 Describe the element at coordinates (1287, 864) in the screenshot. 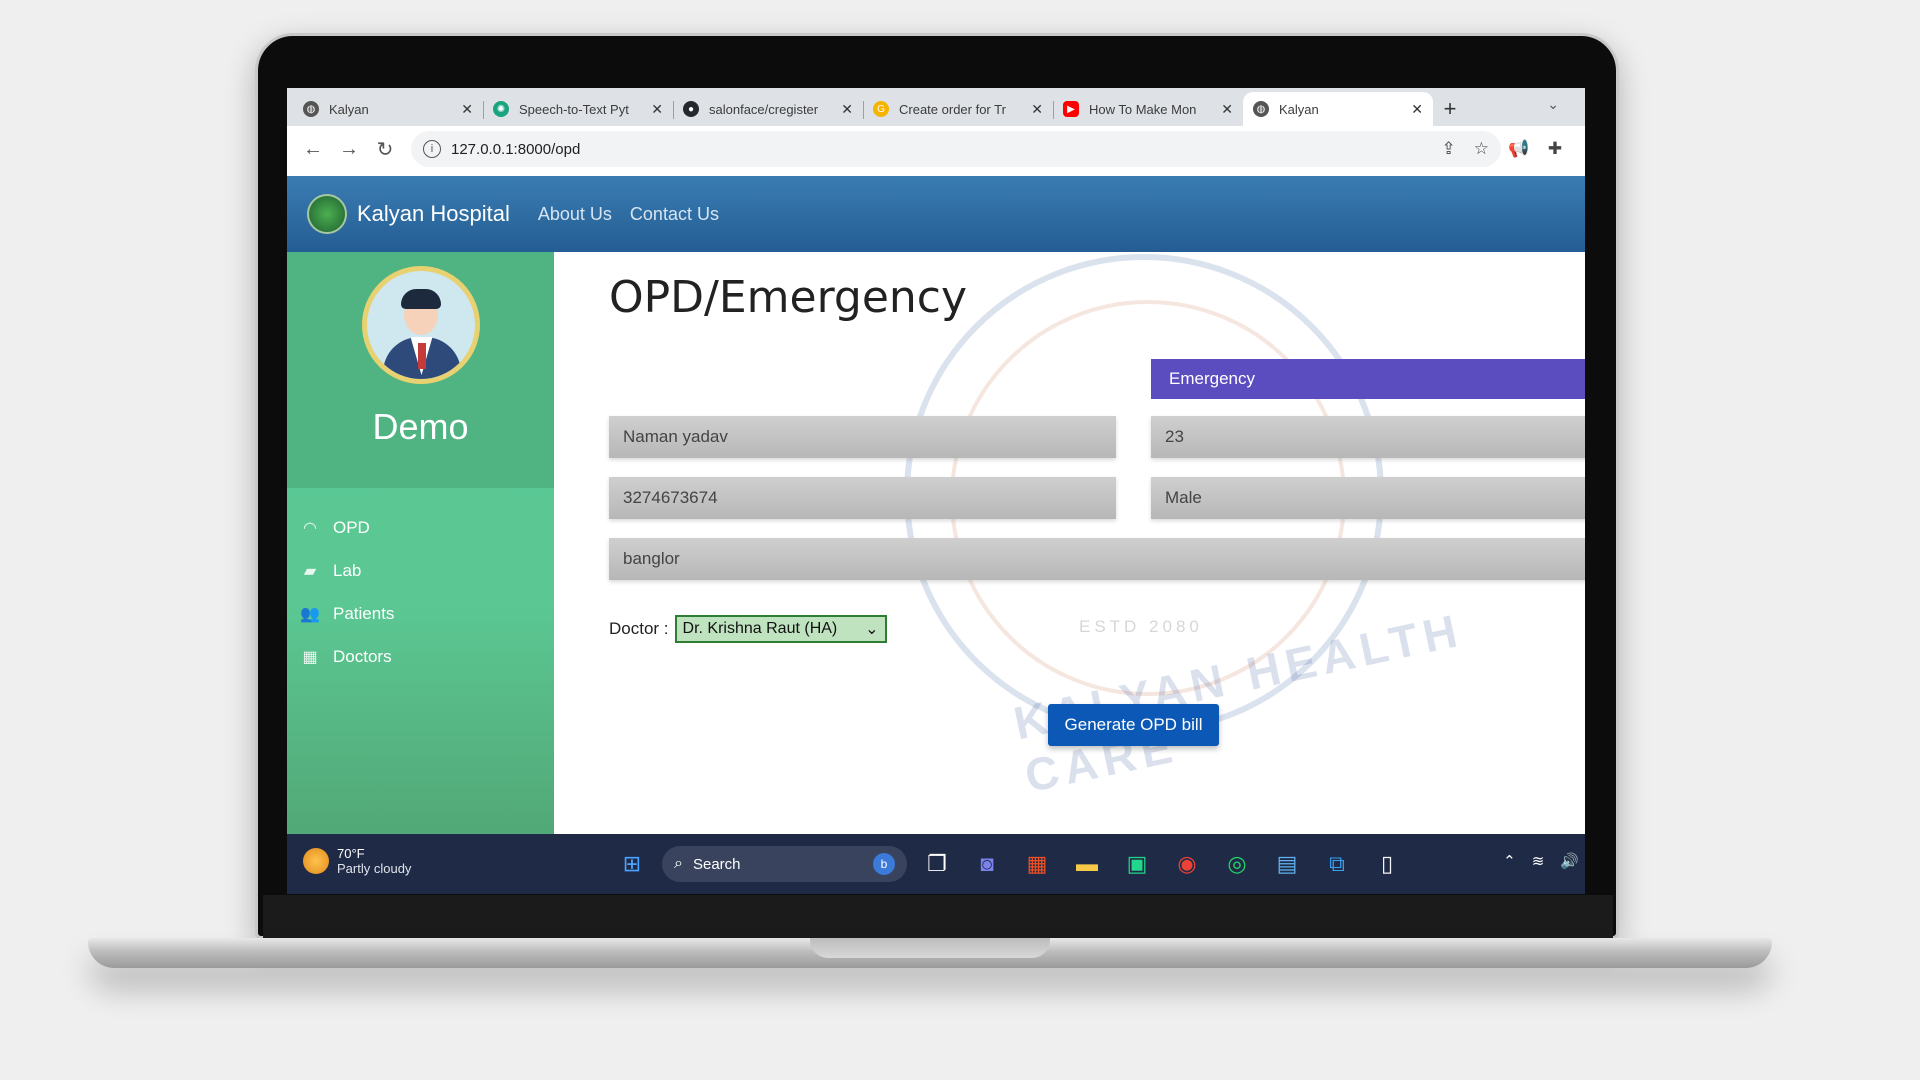

I see `notepad-icon: ▤` at that location.